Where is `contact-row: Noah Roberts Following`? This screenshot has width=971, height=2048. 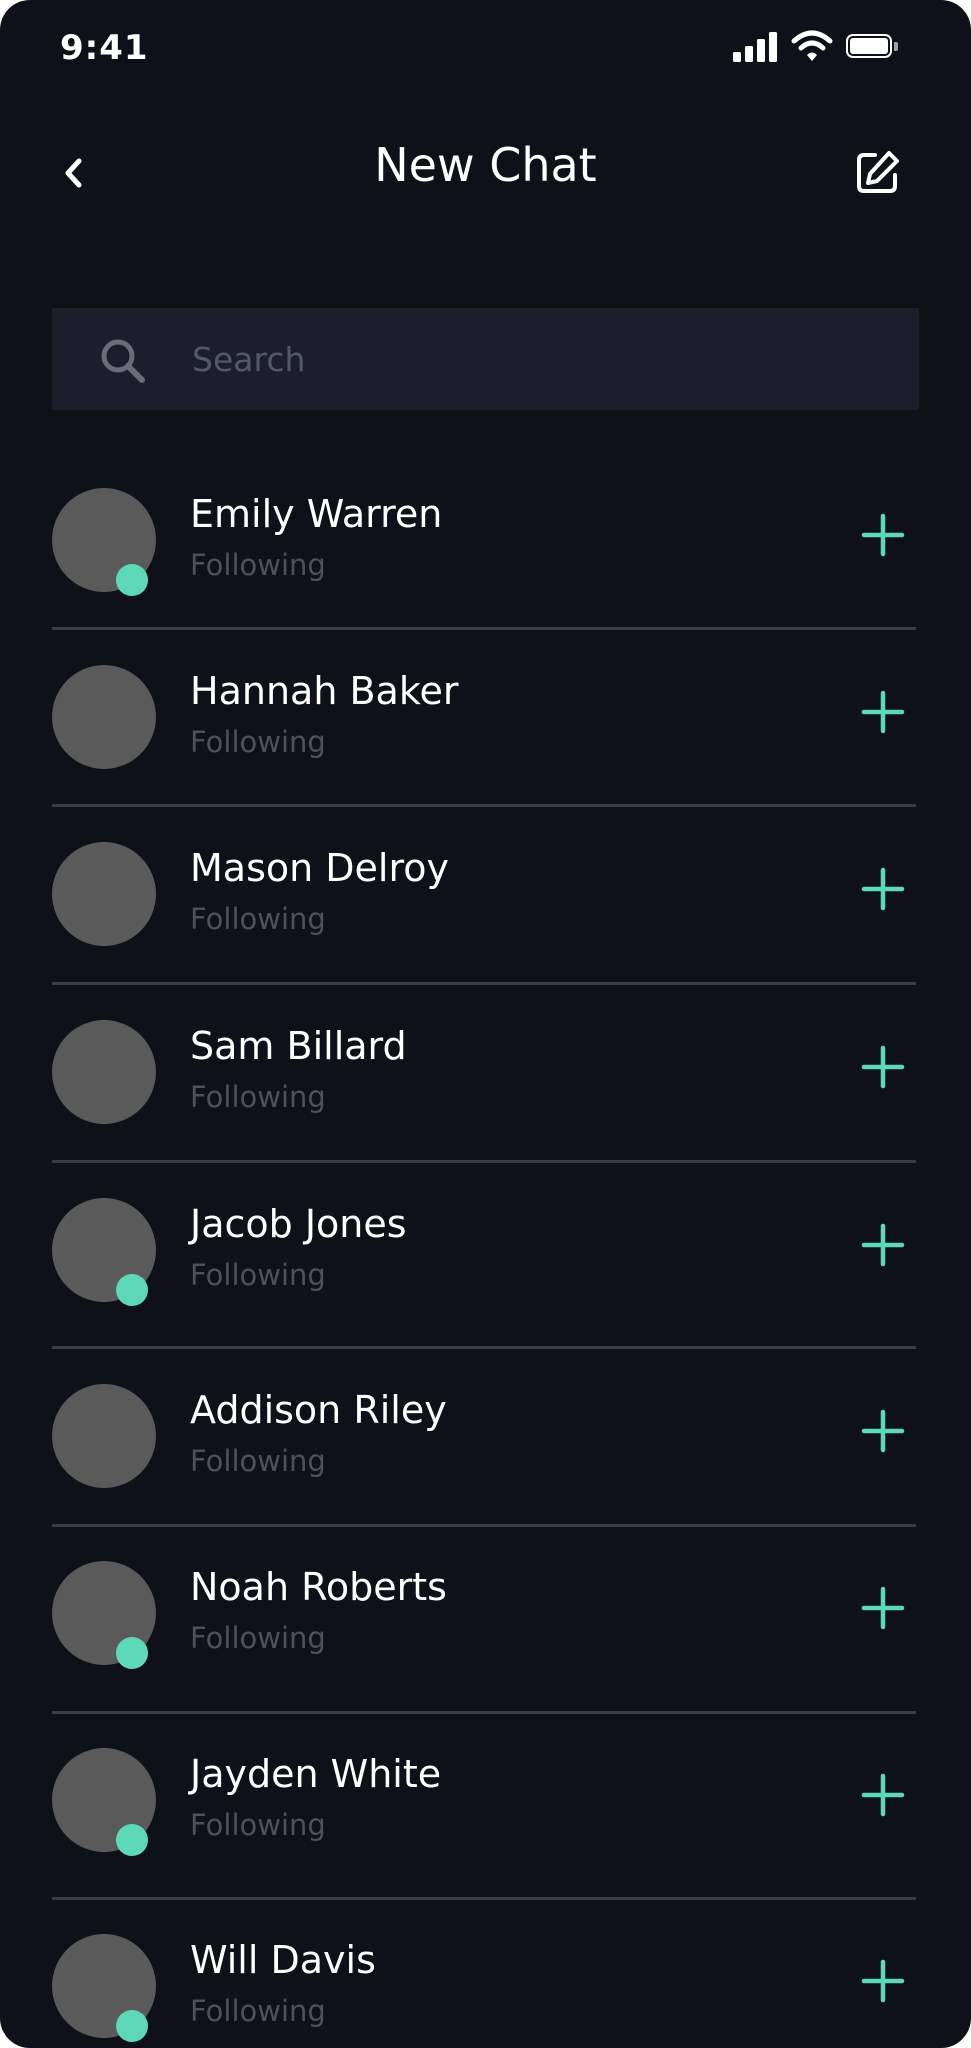 contact-row: Noah Roberts Following is located at coordinates (484, 1646).